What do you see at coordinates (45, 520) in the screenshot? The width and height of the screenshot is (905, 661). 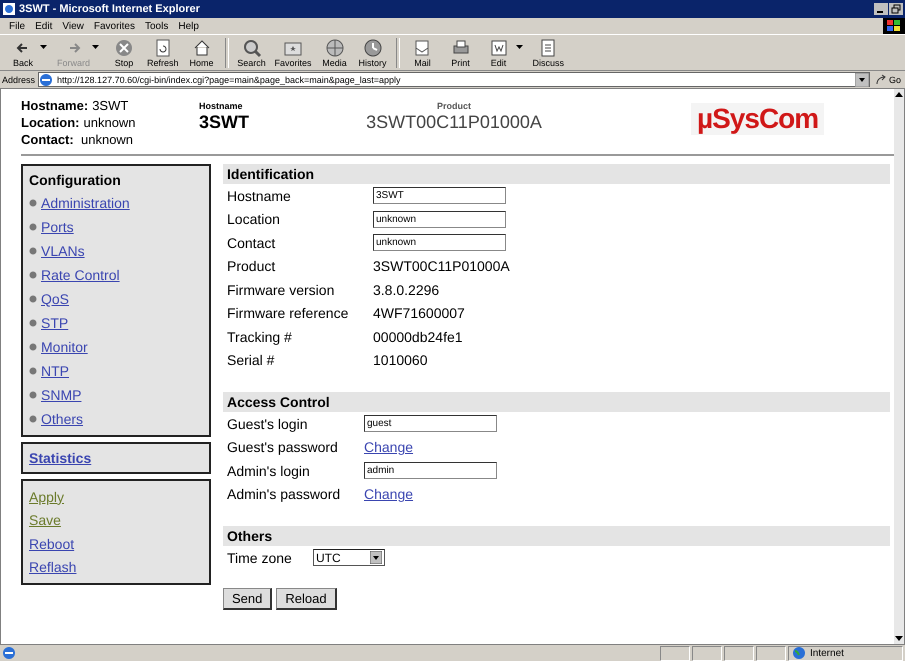 I see `action-link: Save` at bounding box center [45, 520].